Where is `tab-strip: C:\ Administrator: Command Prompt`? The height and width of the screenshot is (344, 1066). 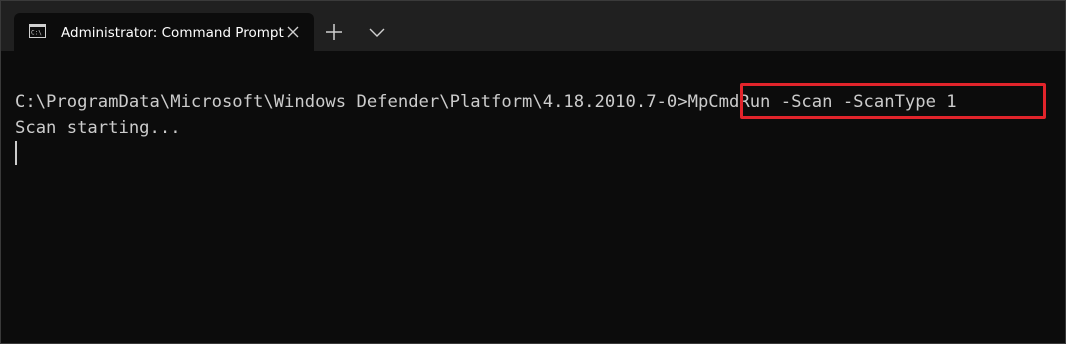 tab-strip: C:\ Administrator: Command Prompt is located at coordinates (533, 26).